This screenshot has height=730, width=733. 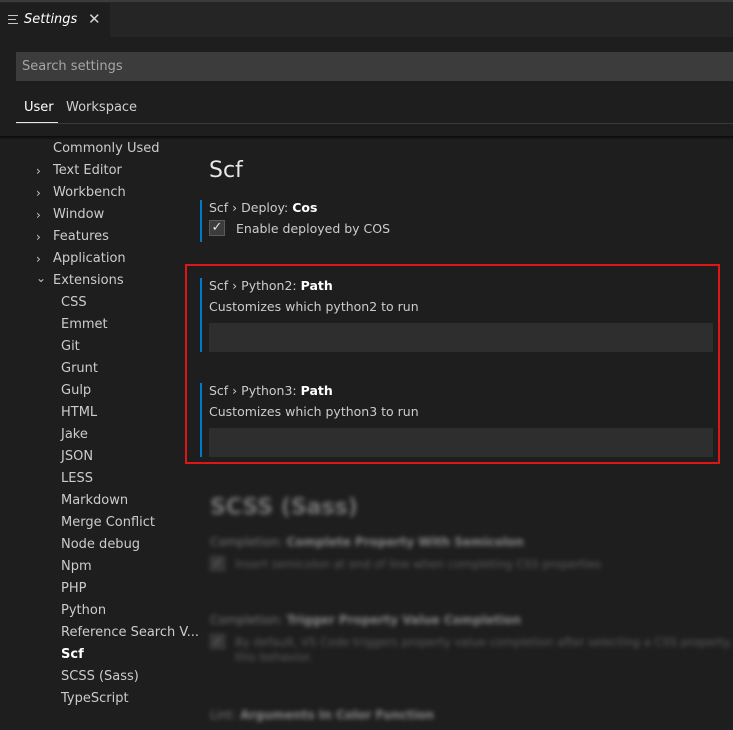 I want to click on checkbox-label: Enable deployed by COS, so click(x=313, y=228).